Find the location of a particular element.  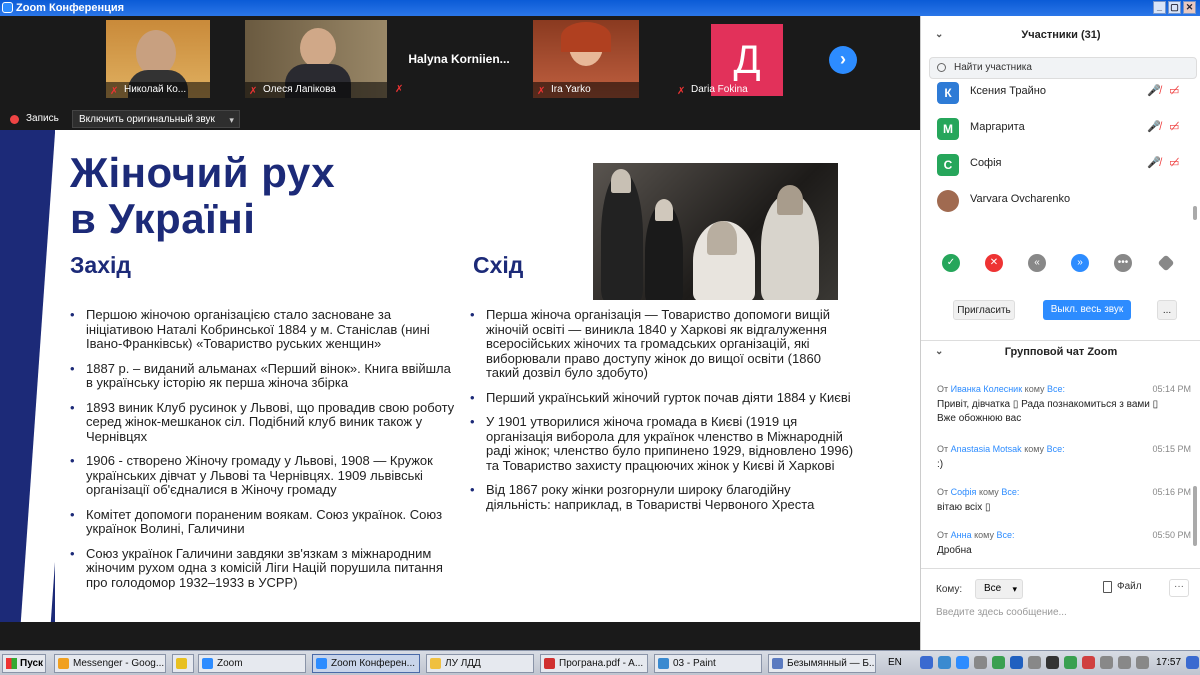

clock: 17:57 is located at coordinates (1168, 662).